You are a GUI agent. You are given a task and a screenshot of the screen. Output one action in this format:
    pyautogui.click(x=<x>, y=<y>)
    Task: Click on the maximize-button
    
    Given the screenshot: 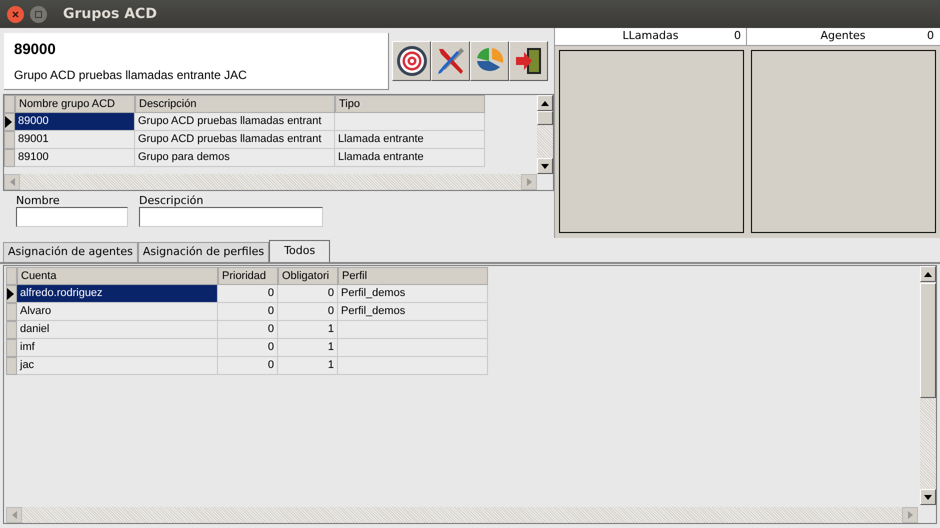 What is the action you would take?
    pyautogui.click(x=38, y=14)
    